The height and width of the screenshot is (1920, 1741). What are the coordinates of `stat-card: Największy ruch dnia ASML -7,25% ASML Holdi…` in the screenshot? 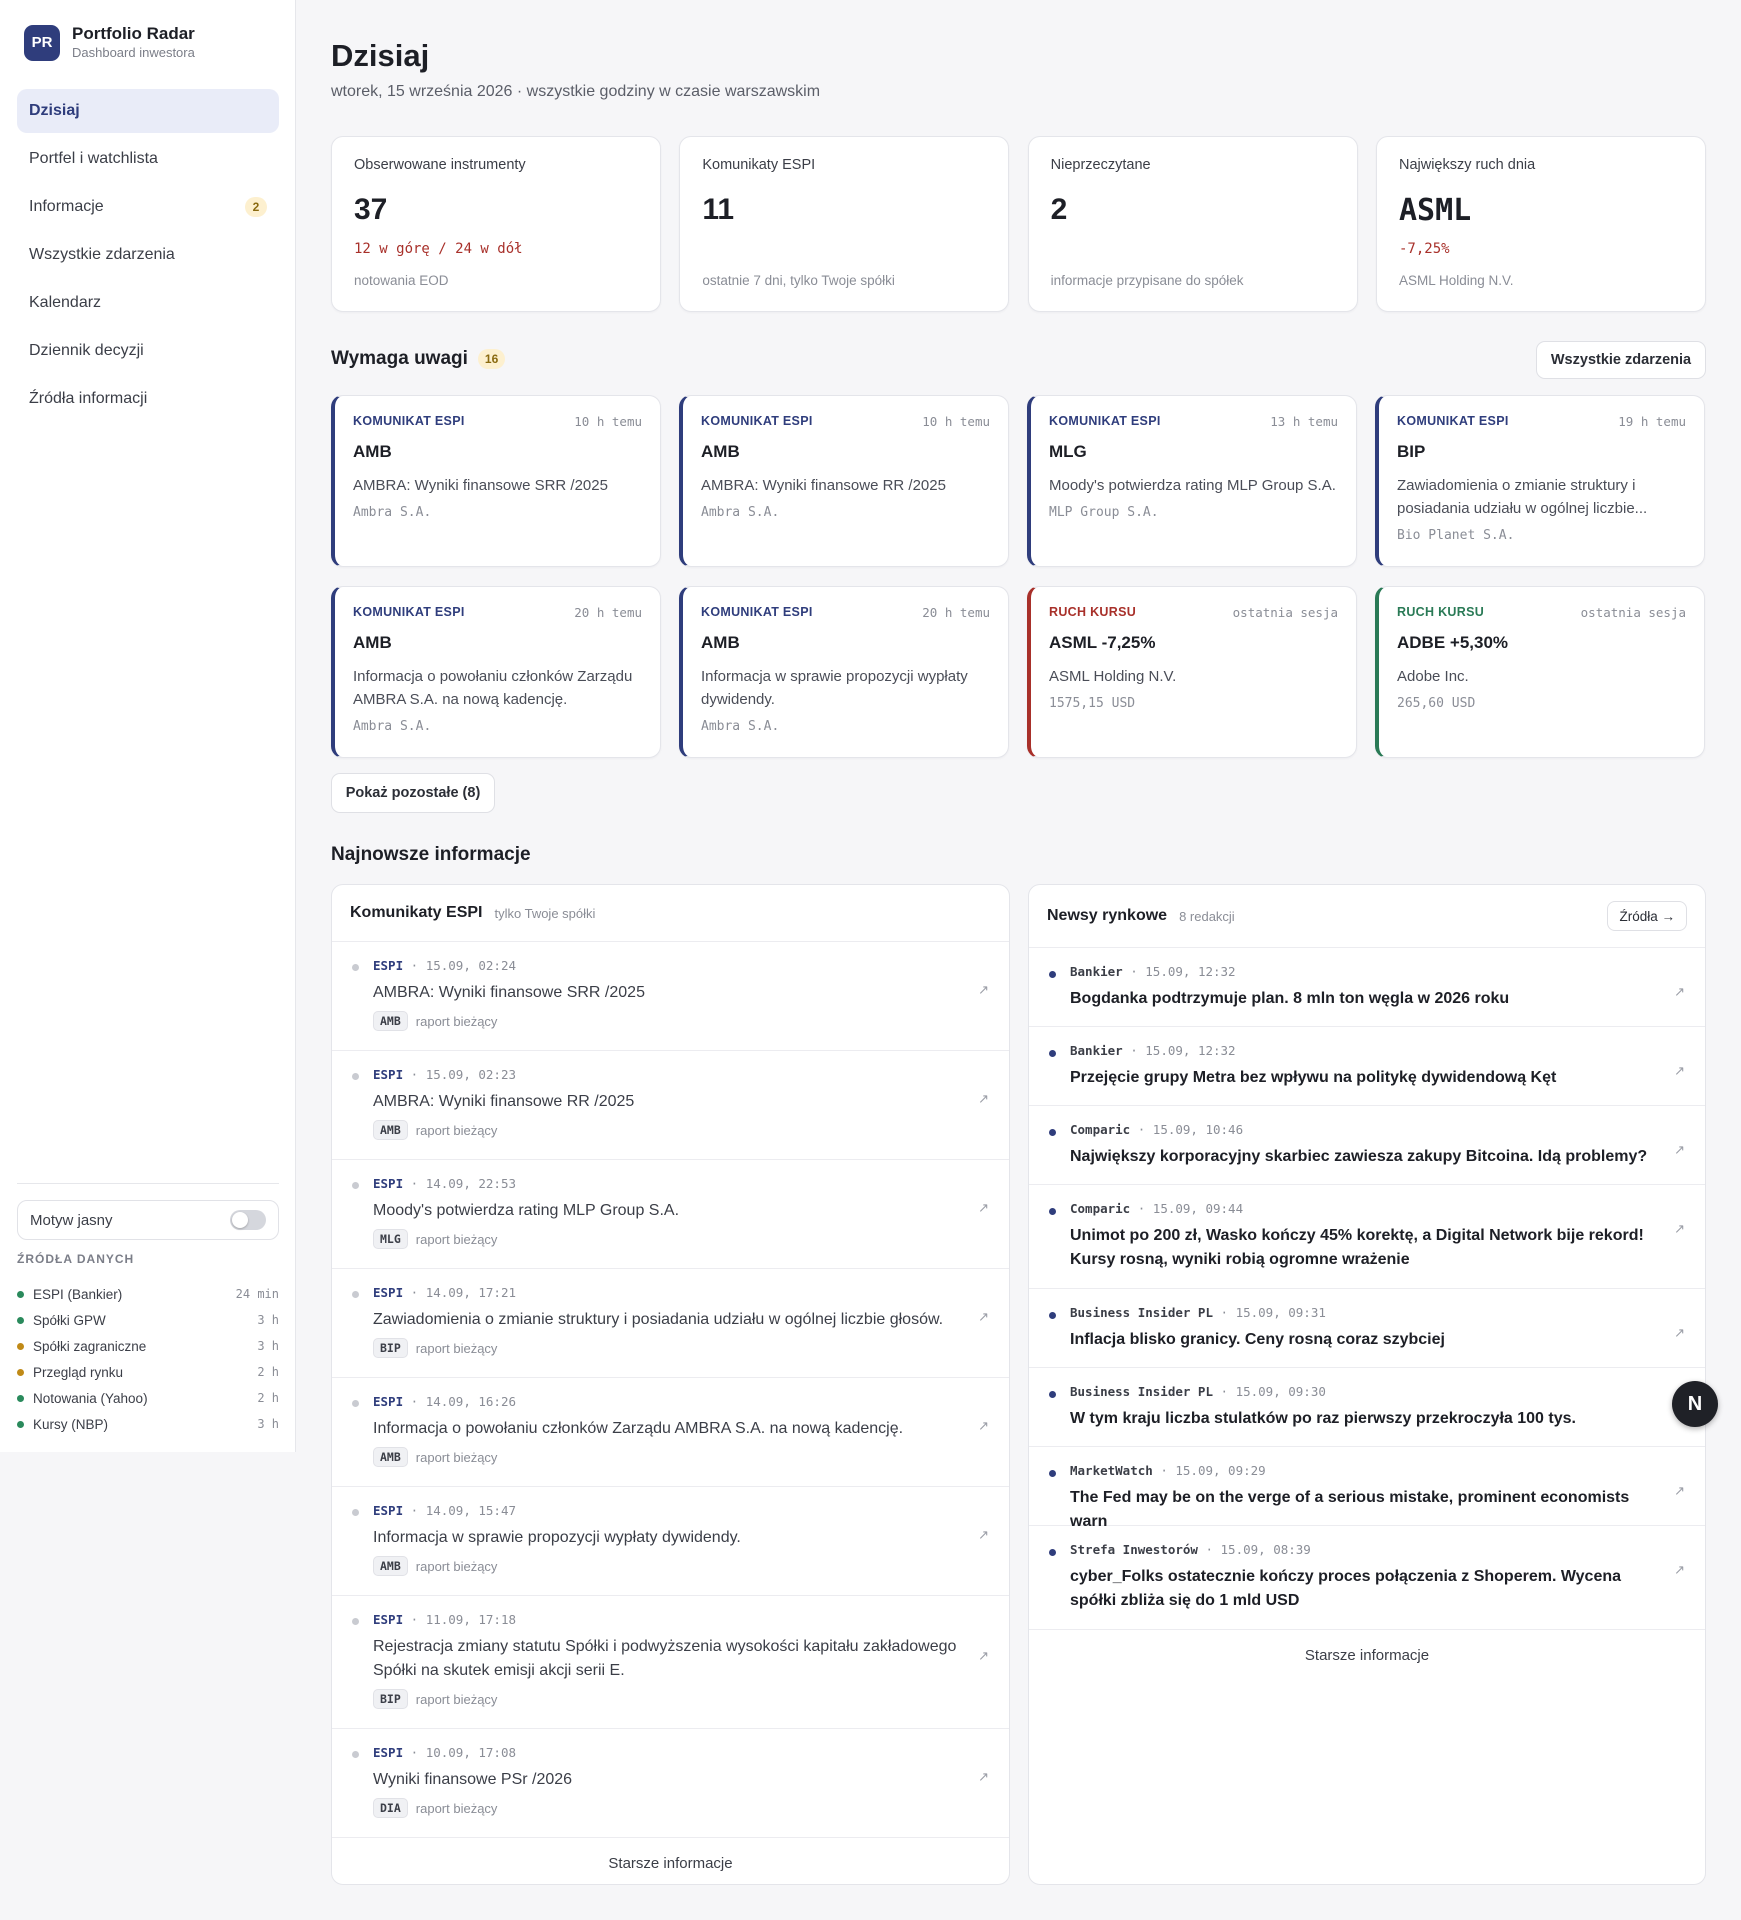 It's located at (1540, 224).